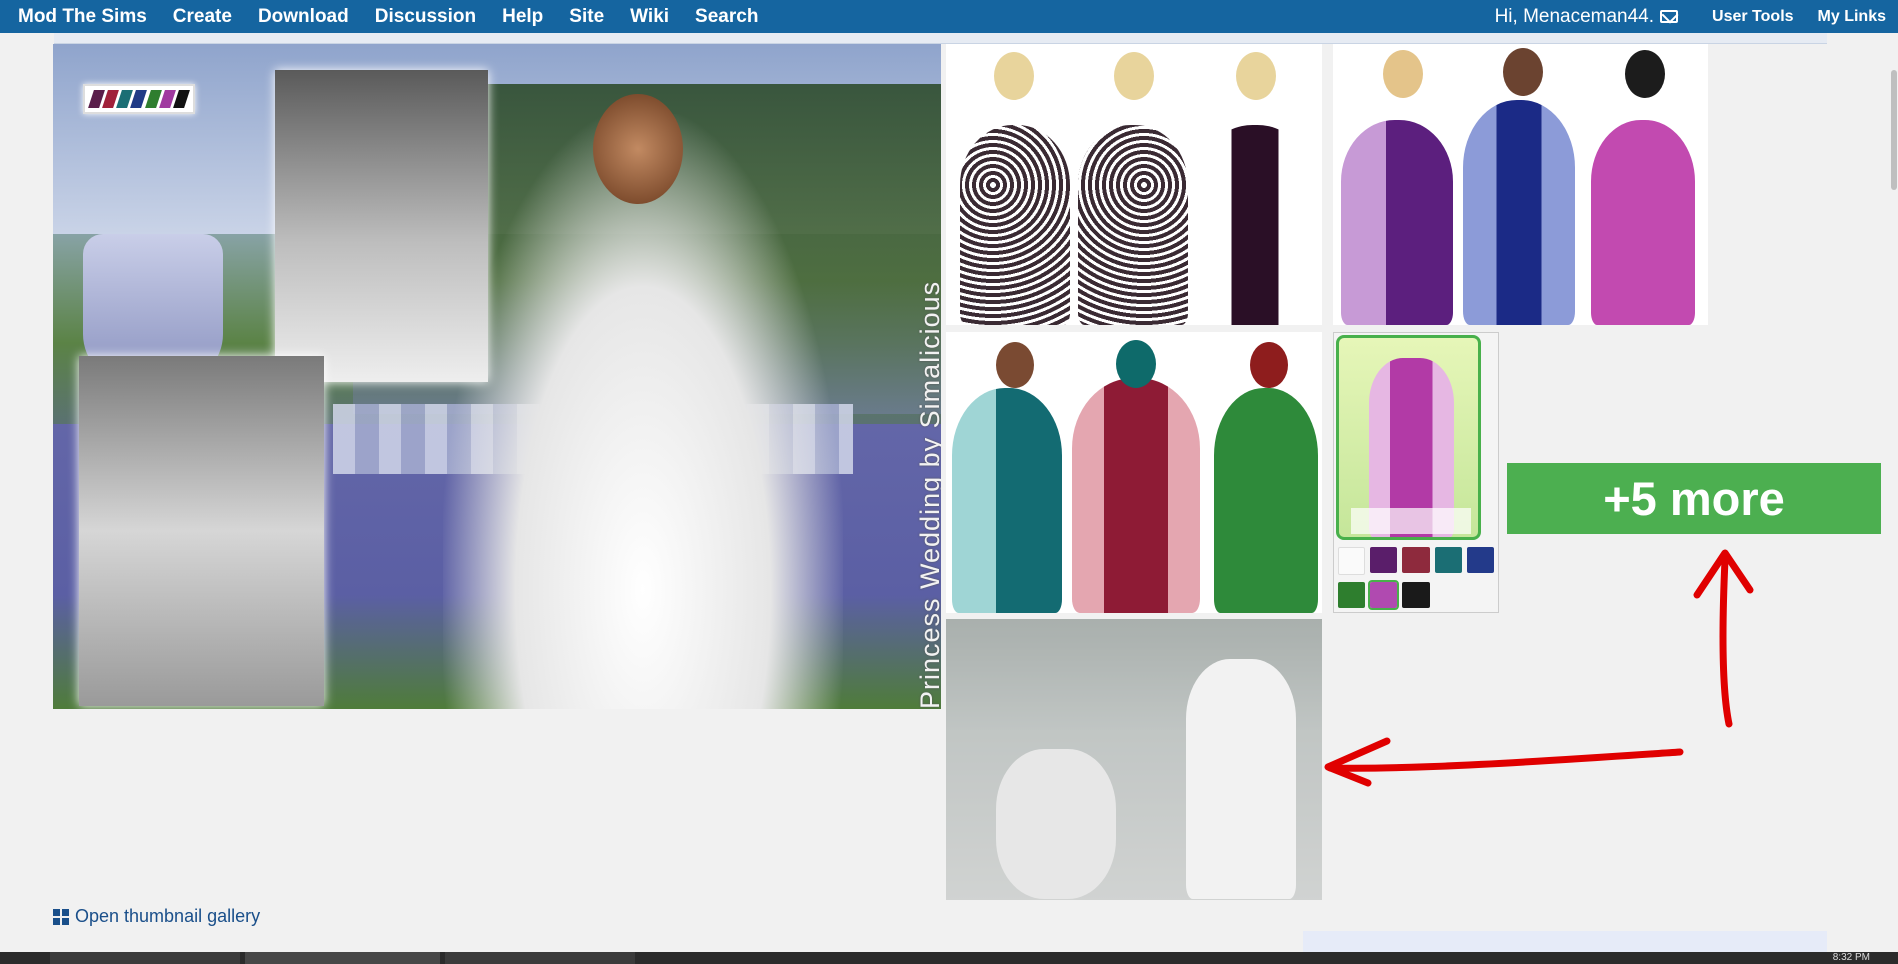 This screenshot has width=1898, height=964. What do you see at coordinates (522, 16) in the screenshot?
I see `nav-item-help: Help` at bounding box center [522, 16].